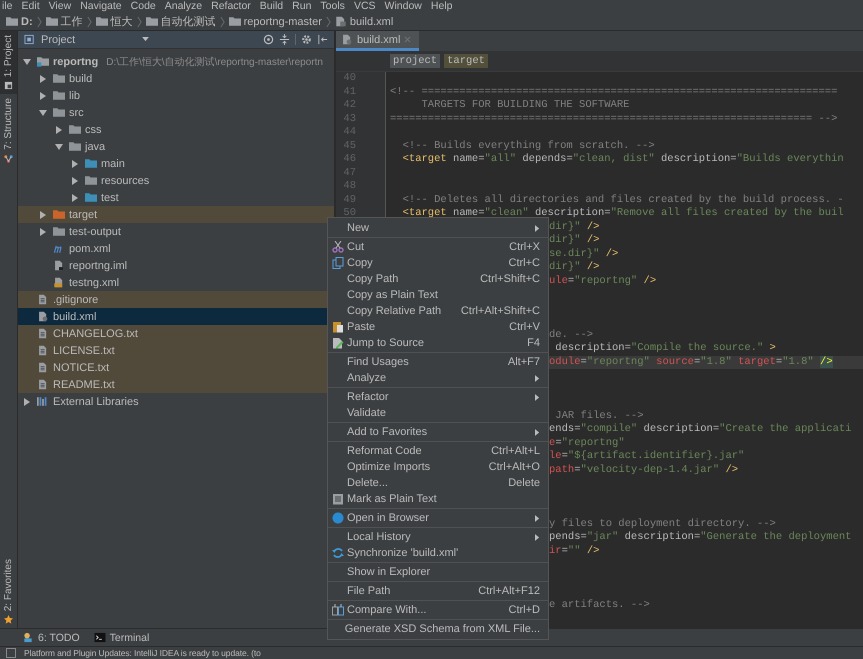 This screenshot has width=863, height=659. Describe the element at coordinates (441, 6) in the screenshot. I see `menu-item: Help` at that location.